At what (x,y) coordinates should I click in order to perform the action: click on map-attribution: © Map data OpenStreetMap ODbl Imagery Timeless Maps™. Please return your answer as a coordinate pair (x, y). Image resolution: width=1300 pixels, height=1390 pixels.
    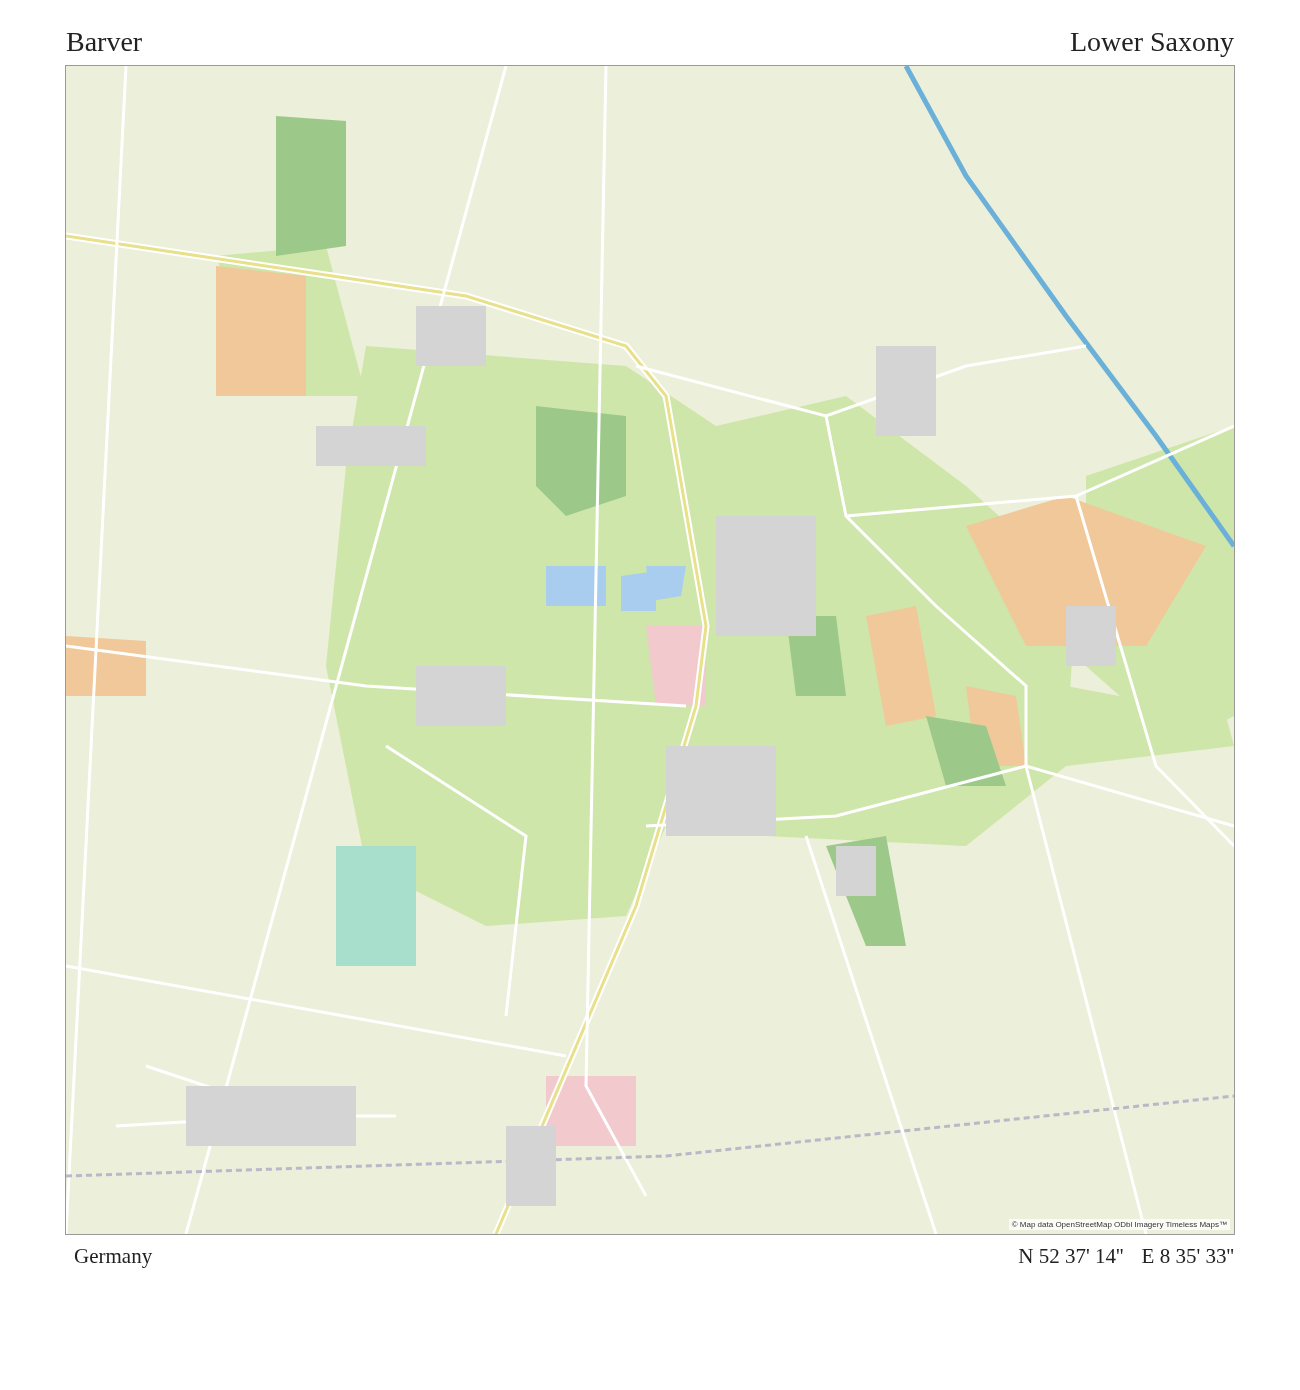
    Looking at the image, I should click on (1119, 1224).